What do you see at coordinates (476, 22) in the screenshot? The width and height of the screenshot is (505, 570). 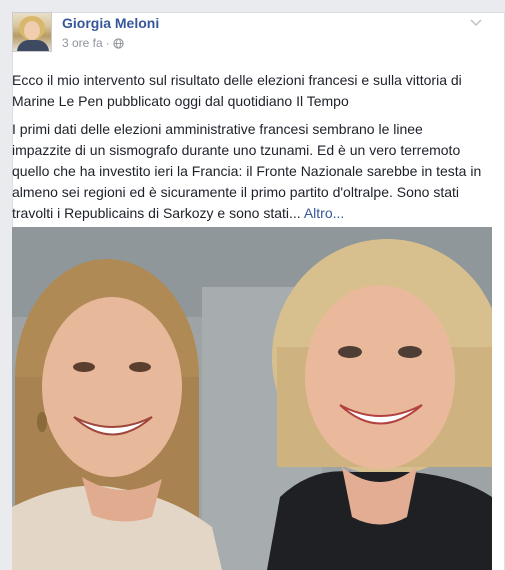 I see `chevron-down-icon` at bounding box center [476, 22].